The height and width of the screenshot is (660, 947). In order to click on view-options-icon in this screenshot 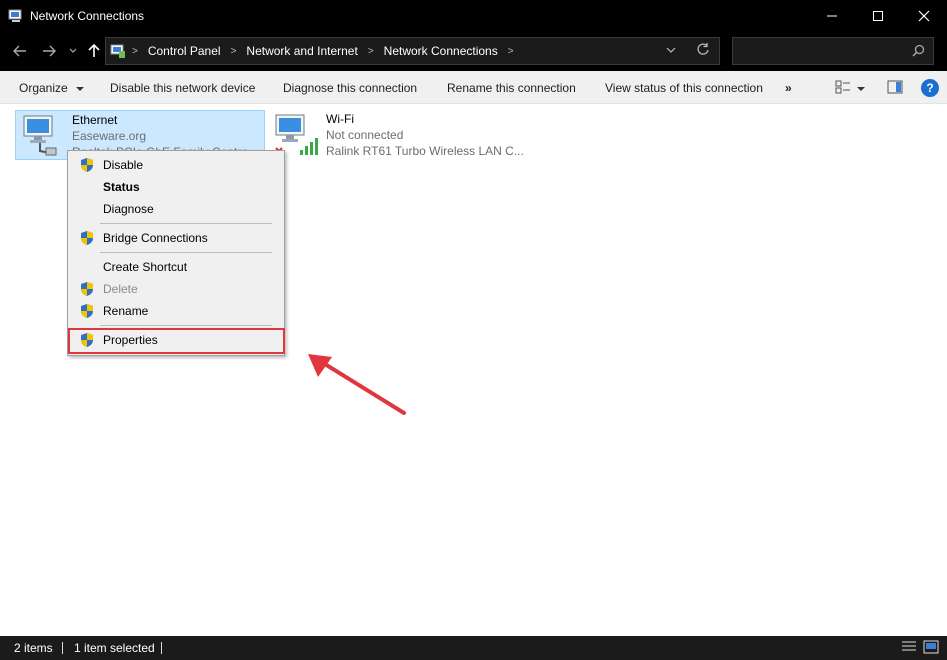, I will do `click(842, 86)`.